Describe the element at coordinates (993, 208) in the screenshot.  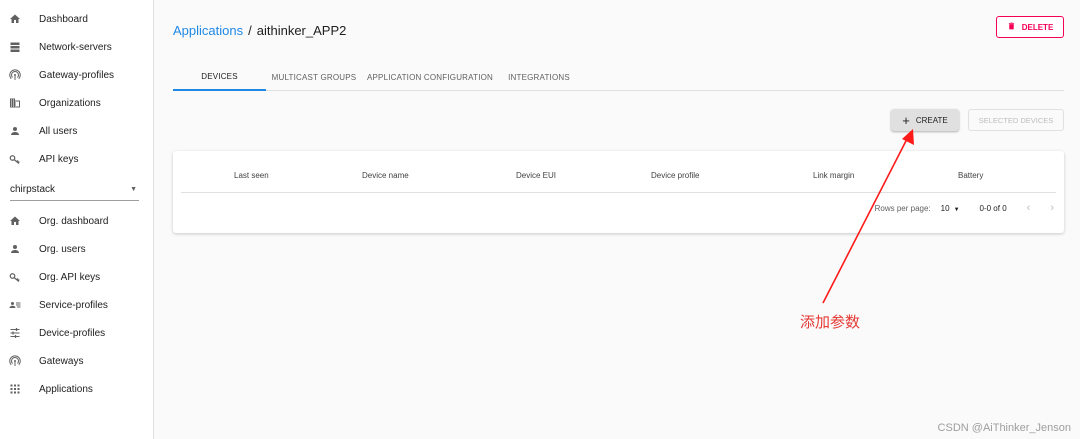
I see `pagination-range: 0-0 of 0` at that location.